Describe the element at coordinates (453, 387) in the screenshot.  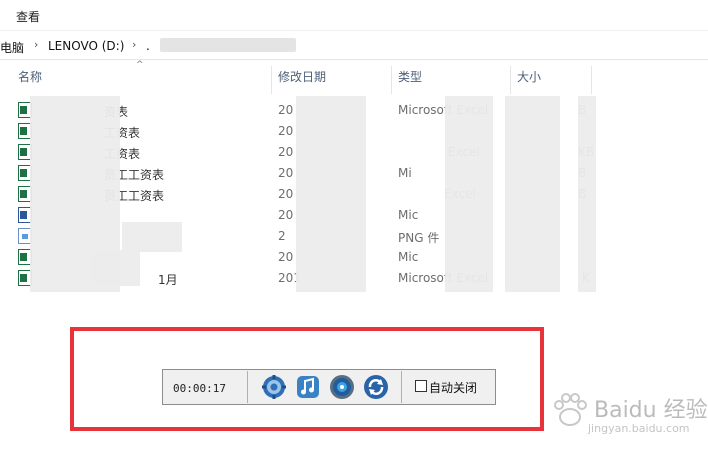
I see `auto-close-label: 自动关闭` at that location.